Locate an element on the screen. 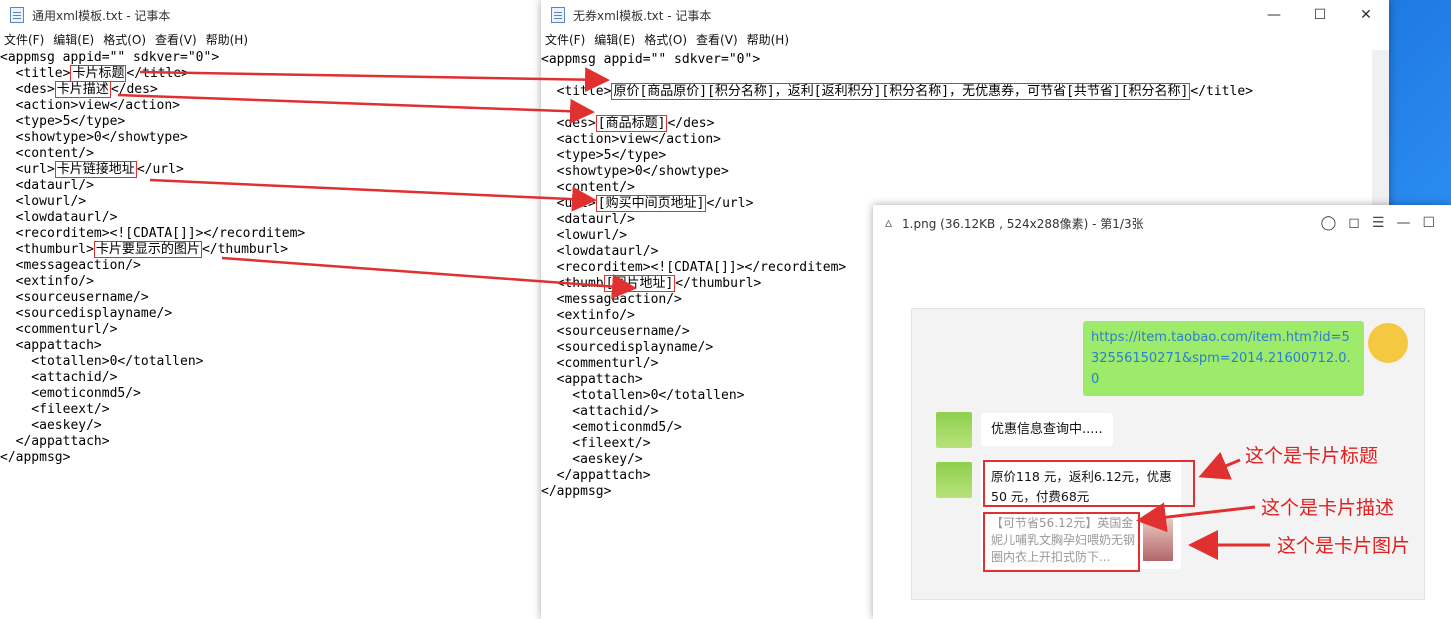 The image size is (1451, 619). text-line: <url> 卡片链接地址 </url> is located at coordinates (92, 169).